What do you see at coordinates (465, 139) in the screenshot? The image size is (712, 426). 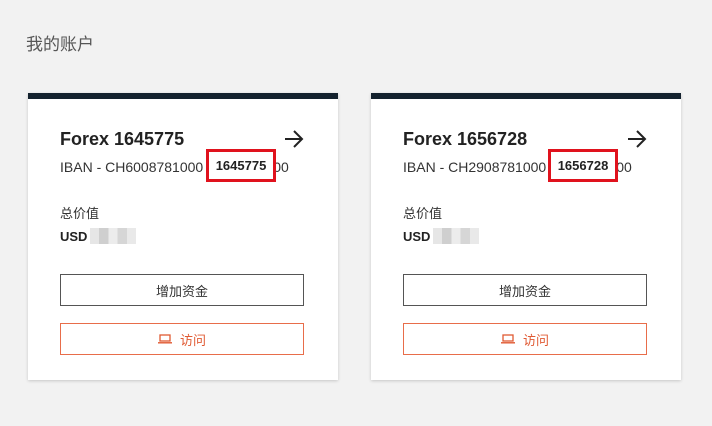 I see `account-title: Forex 1656728` at bounding box center [465, 139].